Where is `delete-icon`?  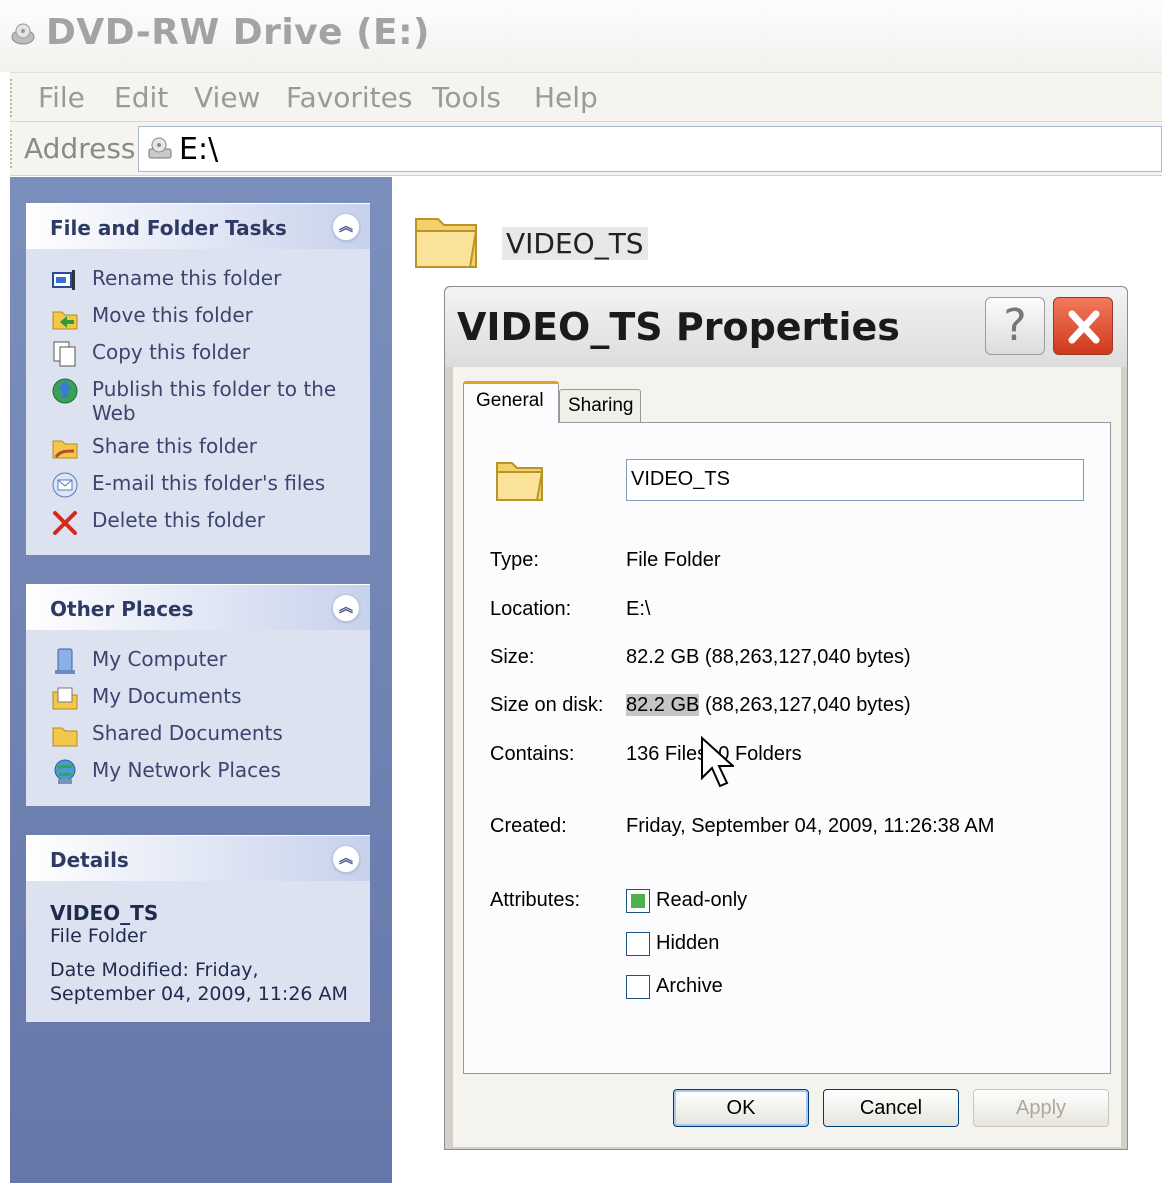
delete-icon is located at coordinates (65, 522).